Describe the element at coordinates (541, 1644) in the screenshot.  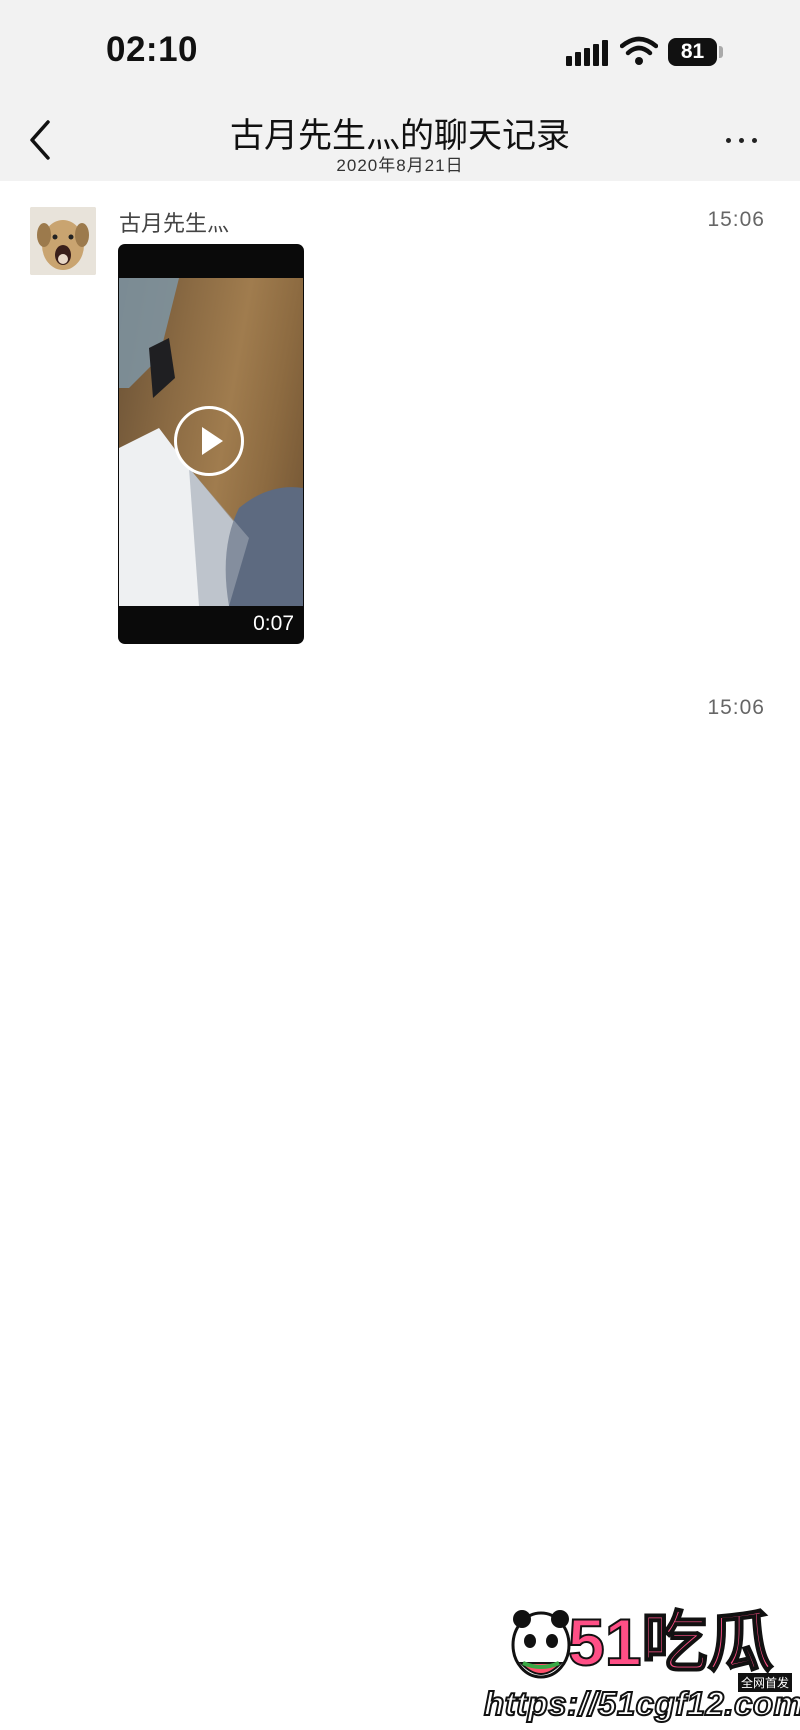
I see `mascot-icon` at that location.